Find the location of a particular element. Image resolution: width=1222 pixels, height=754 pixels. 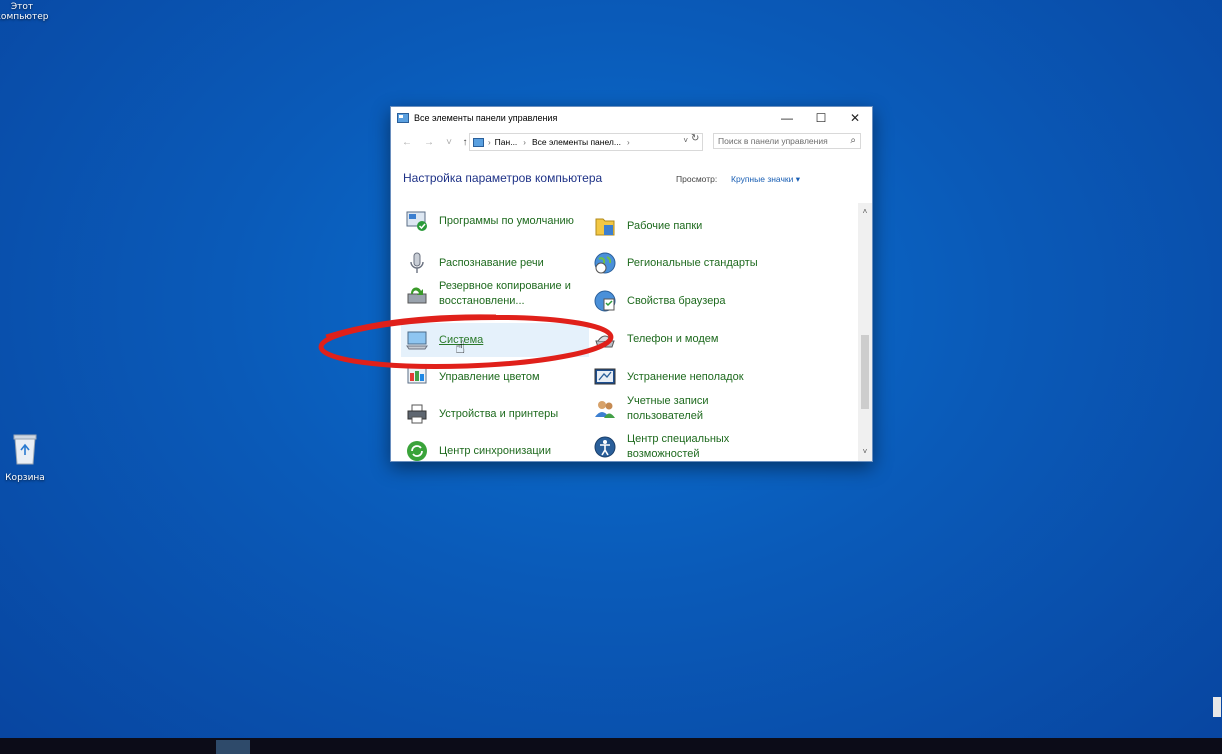

item-internet-options: Свойства браузера is located at coordinates (659, 301).